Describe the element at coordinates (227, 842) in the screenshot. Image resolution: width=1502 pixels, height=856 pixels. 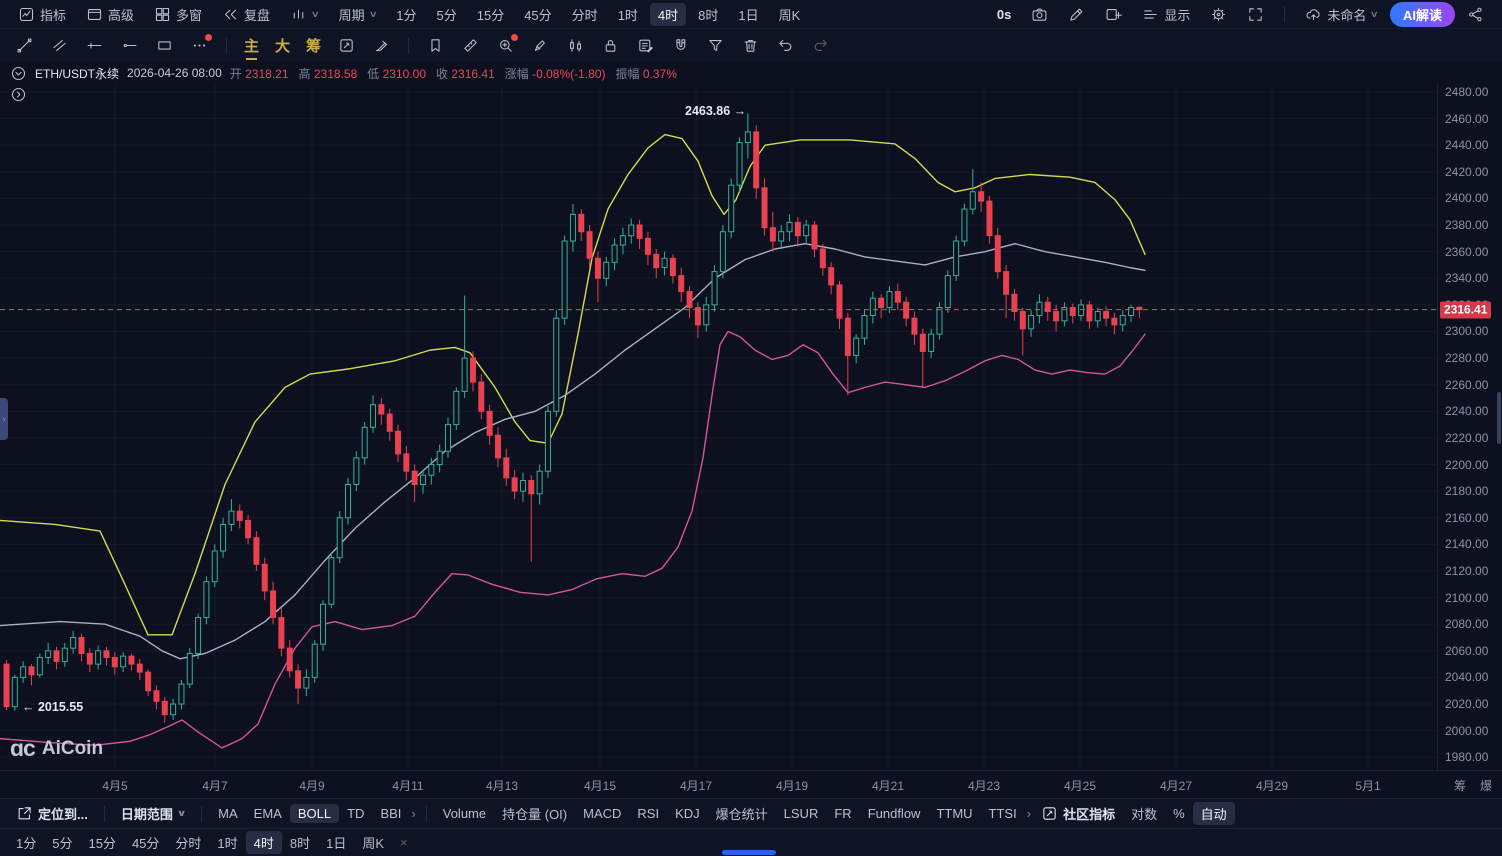
I see `btf-1h: 1时` at that location.